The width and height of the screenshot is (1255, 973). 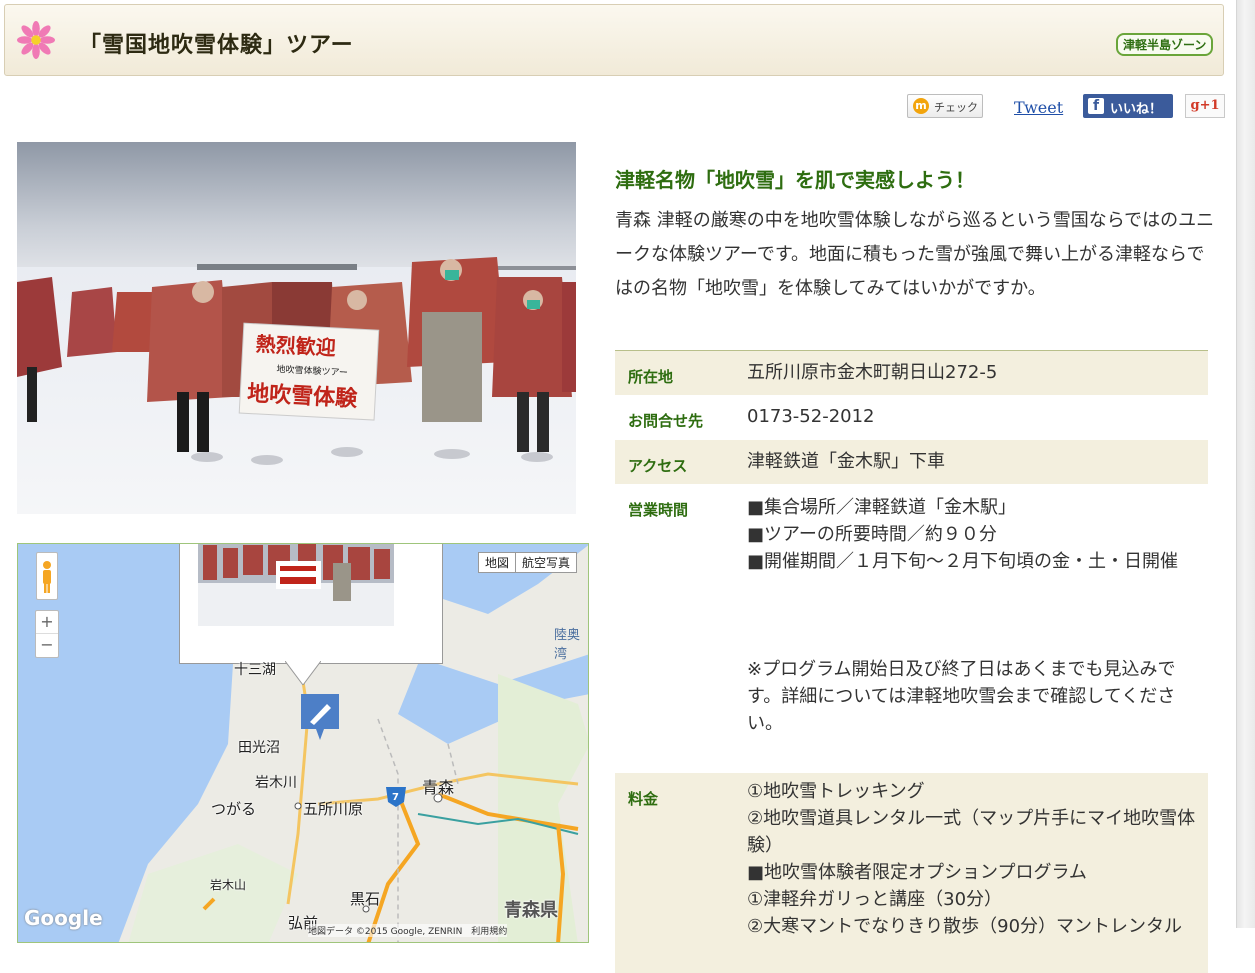 I want to click on map-type-map-button: 地図, so click(x=497, y=562).